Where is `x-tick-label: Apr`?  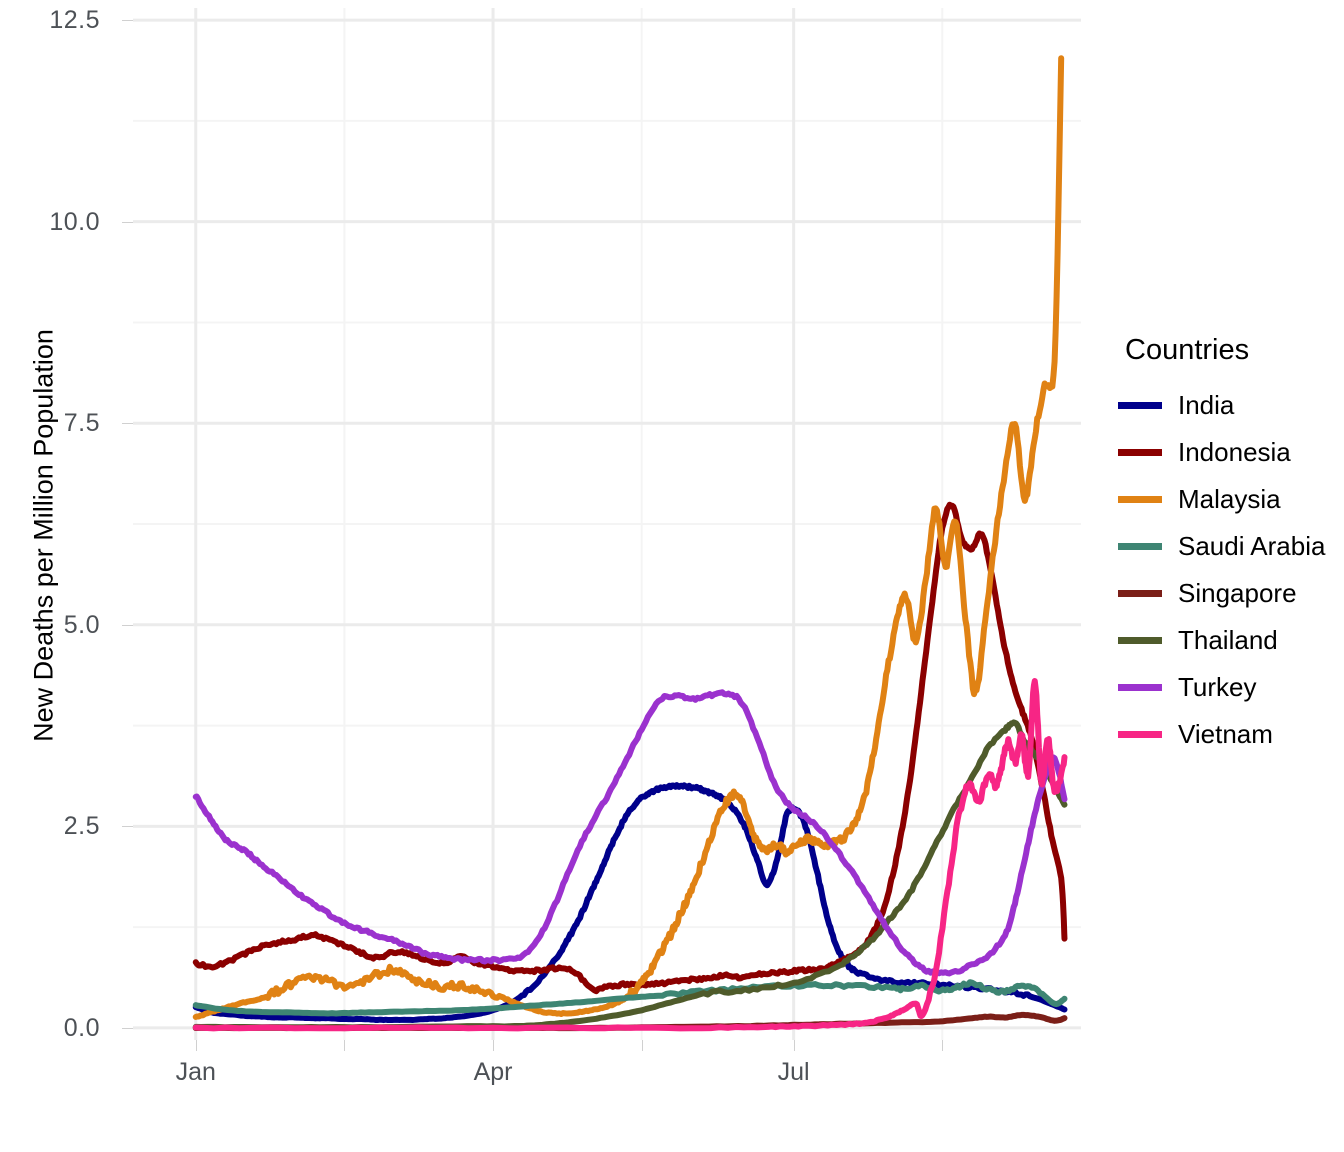
x-tick-label: Apr is located at coordinates (493, 1072).